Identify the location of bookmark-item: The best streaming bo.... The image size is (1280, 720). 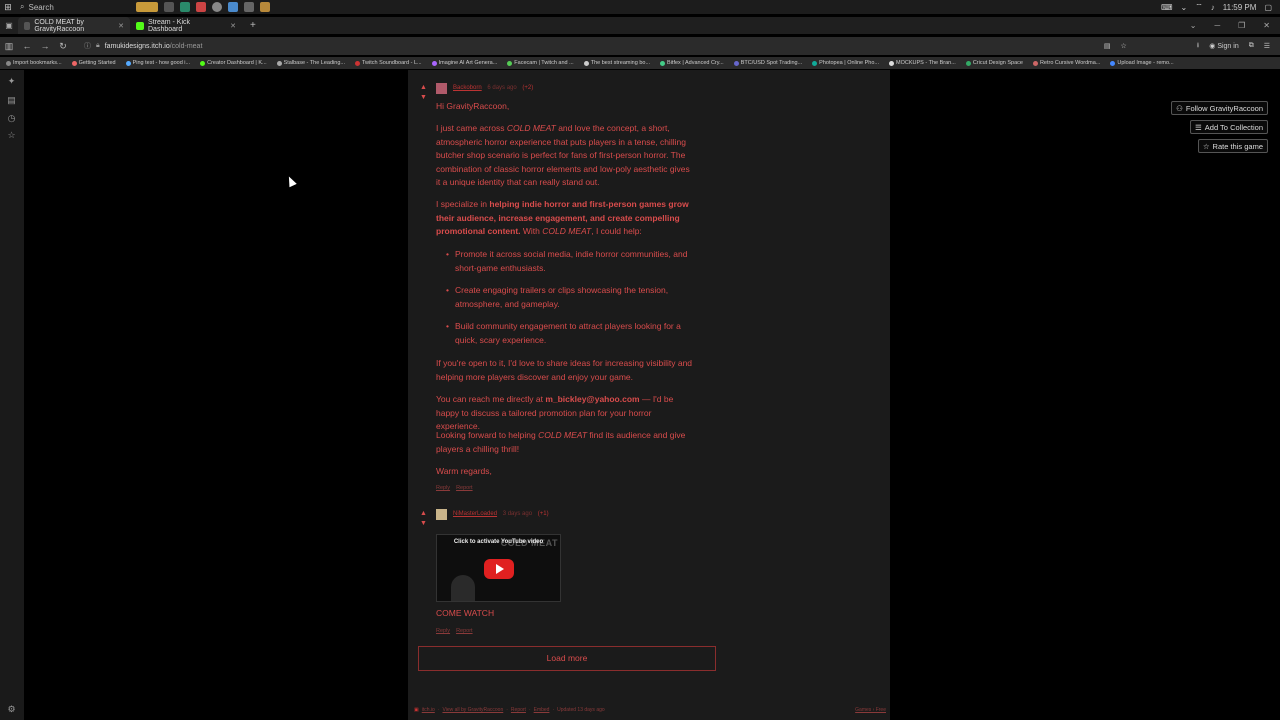
(616, 63).